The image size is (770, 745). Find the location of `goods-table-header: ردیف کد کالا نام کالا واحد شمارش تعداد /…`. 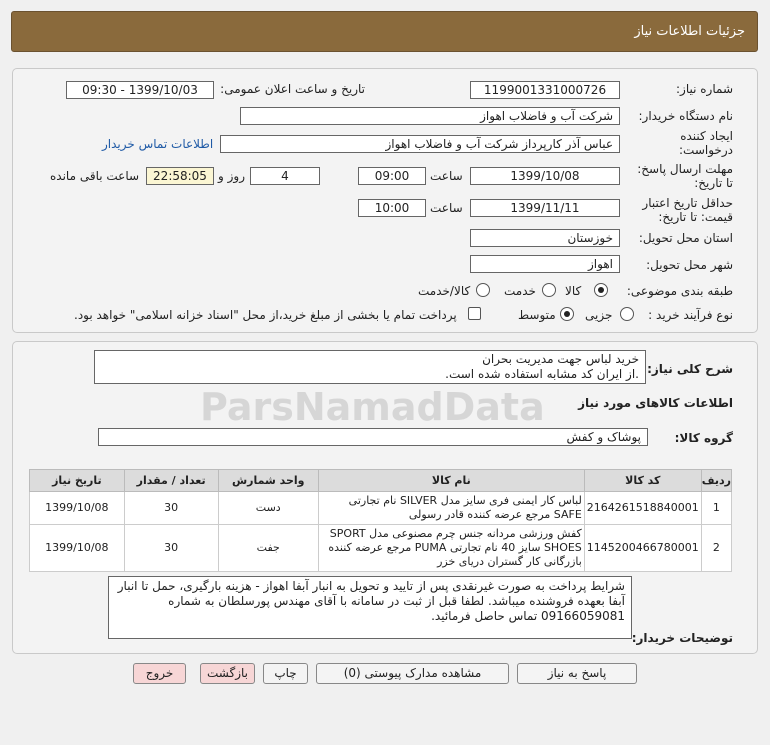

goods-table-header: ردیف کد کالا نام کالا واحد شمارش تعداد /… is located at coordinates (381, 480).